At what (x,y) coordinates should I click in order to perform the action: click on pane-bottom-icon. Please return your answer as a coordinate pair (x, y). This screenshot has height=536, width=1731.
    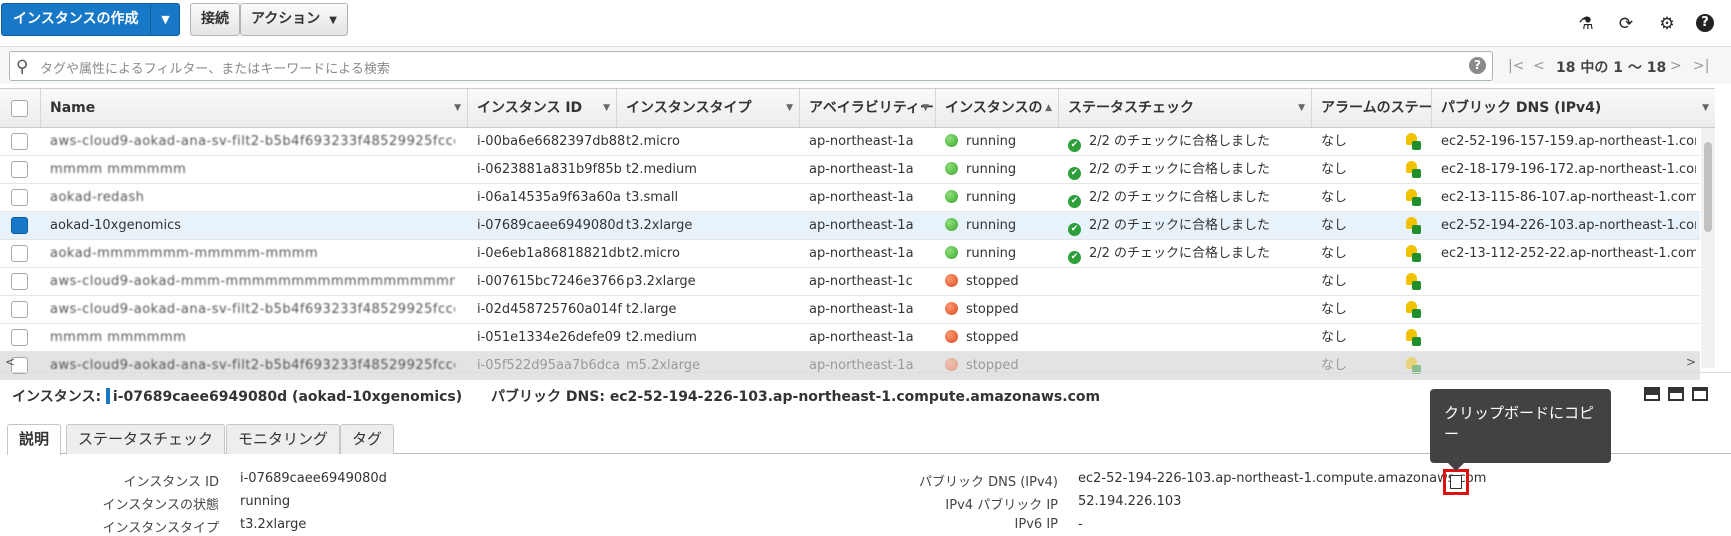
    Looking at the image, I should click on (1652, 394).